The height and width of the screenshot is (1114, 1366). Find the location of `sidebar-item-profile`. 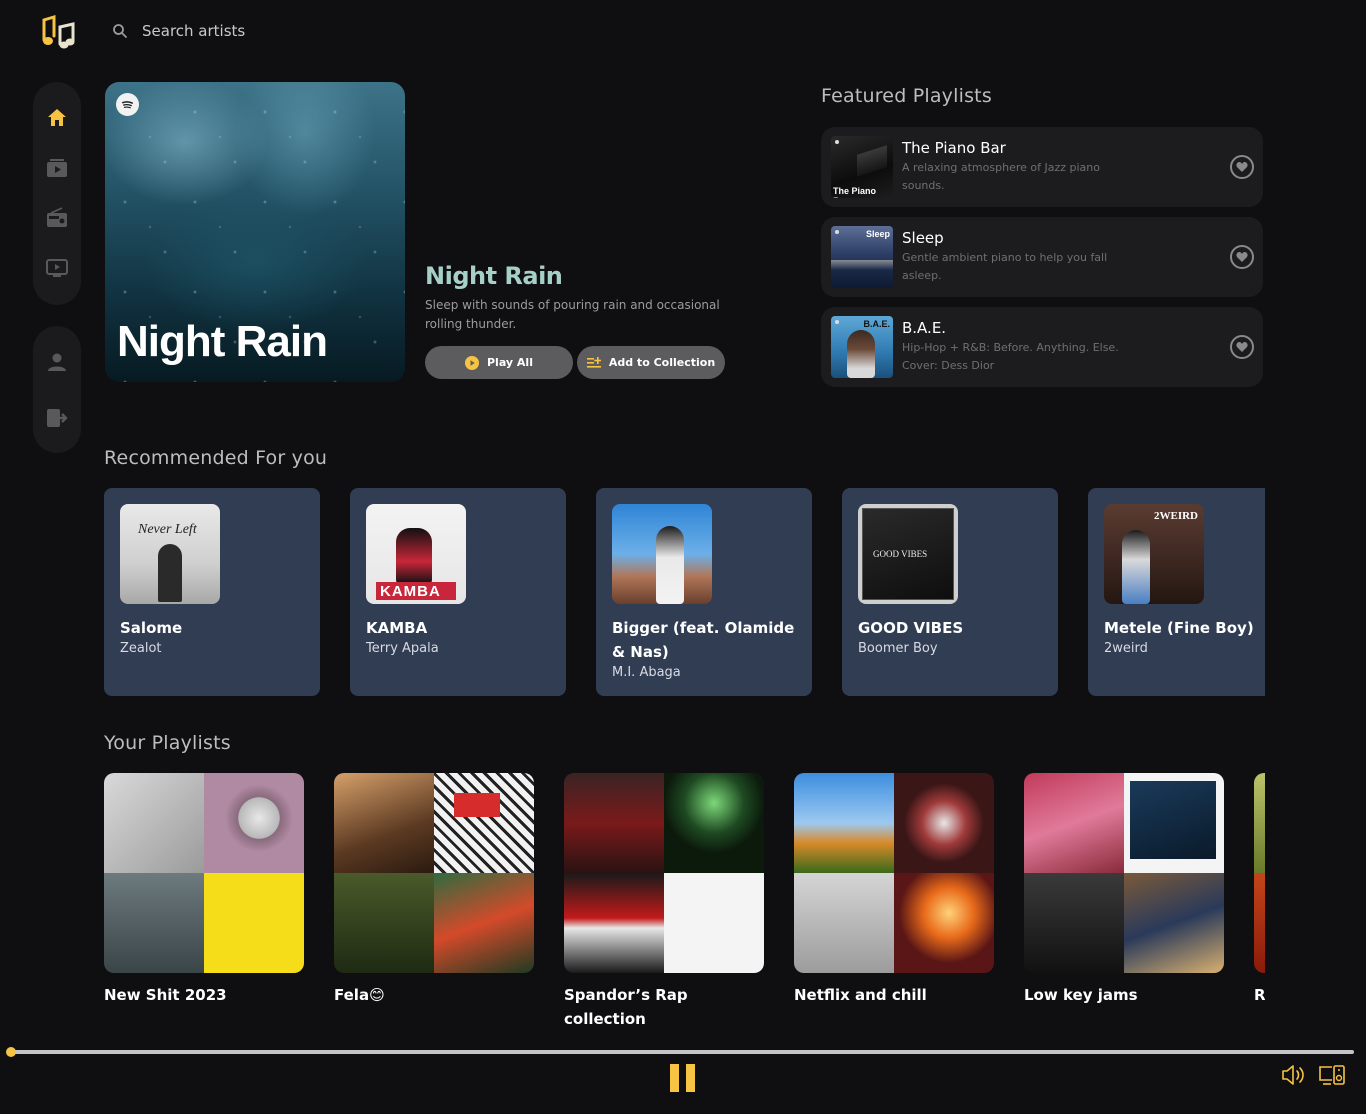

sidebar-item-profile is located at coordinates (57, 362).